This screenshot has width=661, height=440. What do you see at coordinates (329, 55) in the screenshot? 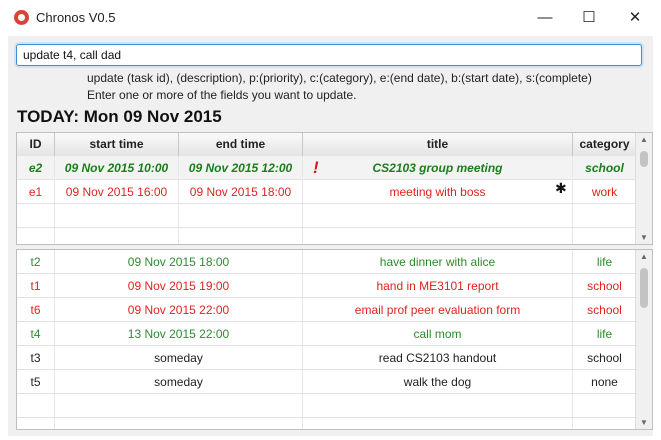
I see `command-input` at bounding box center [329, 55].